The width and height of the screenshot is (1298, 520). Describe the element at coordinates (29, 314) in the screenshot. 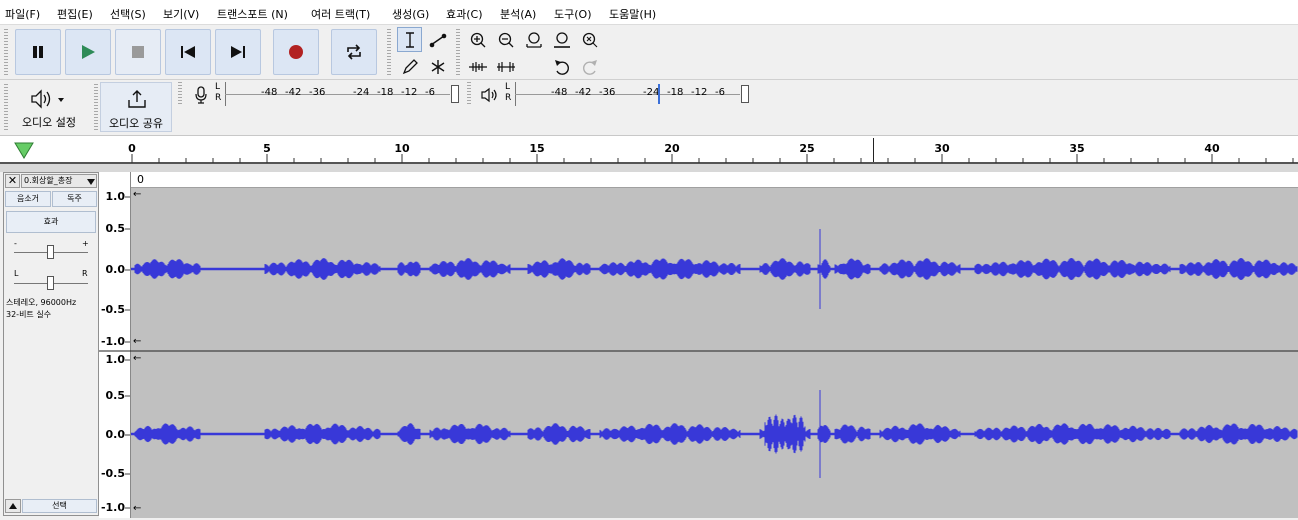

I see `track-bit-depth-info: 32-비트 실수` at that location.